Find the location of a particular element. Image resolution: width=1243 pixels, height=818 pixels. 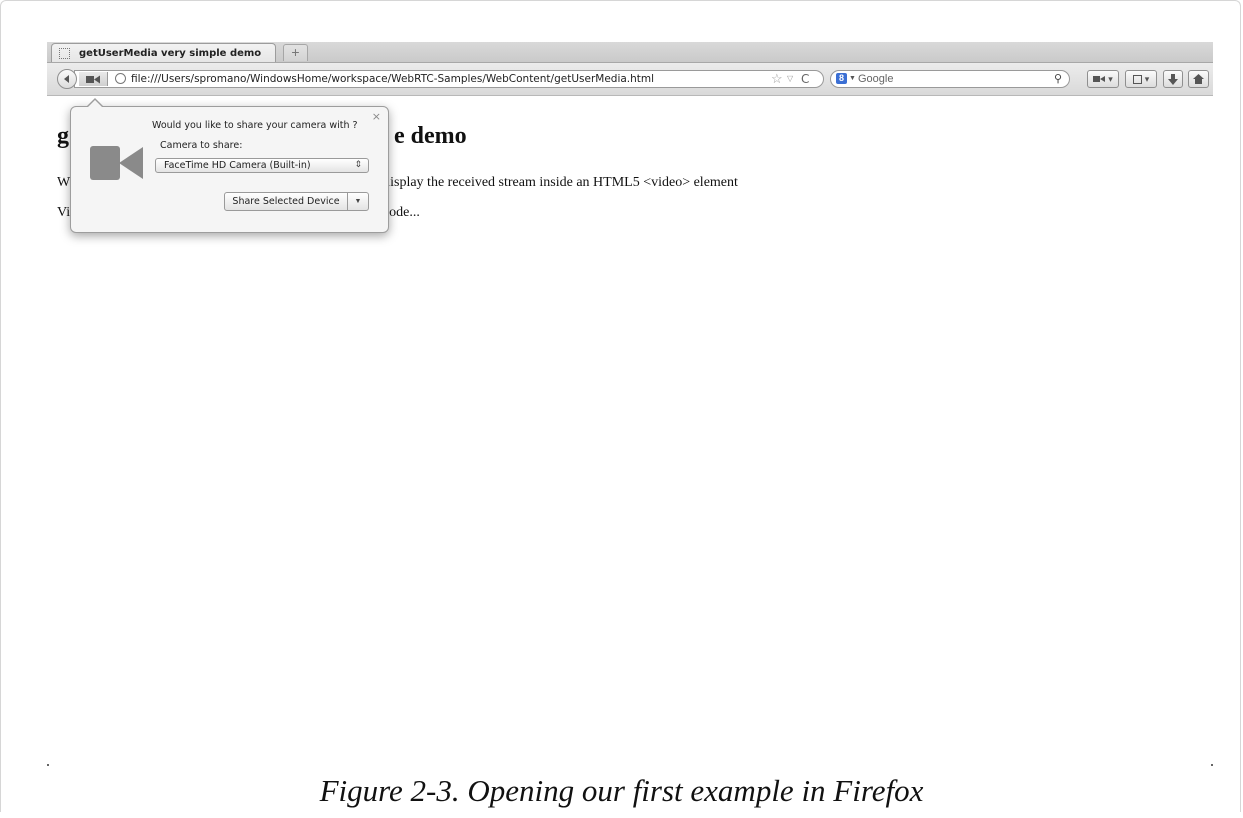

video-camera-icon is located at coordinates (116, 165).